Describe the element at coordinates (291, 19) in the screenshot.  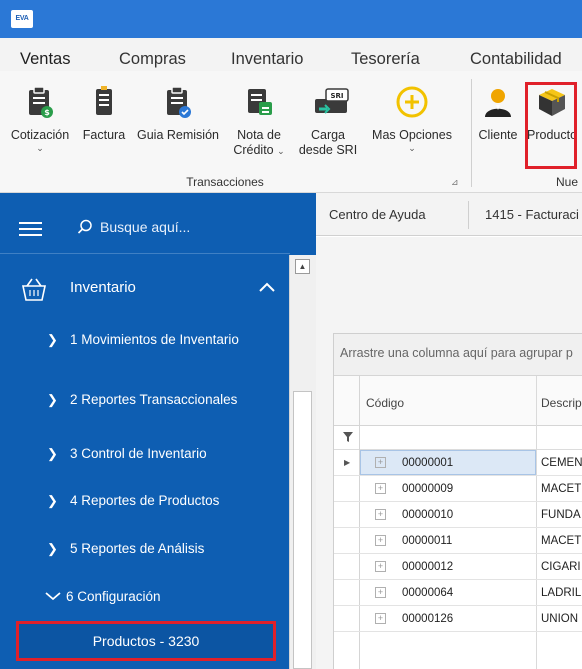
I see `title-bar: EVA` at that location.